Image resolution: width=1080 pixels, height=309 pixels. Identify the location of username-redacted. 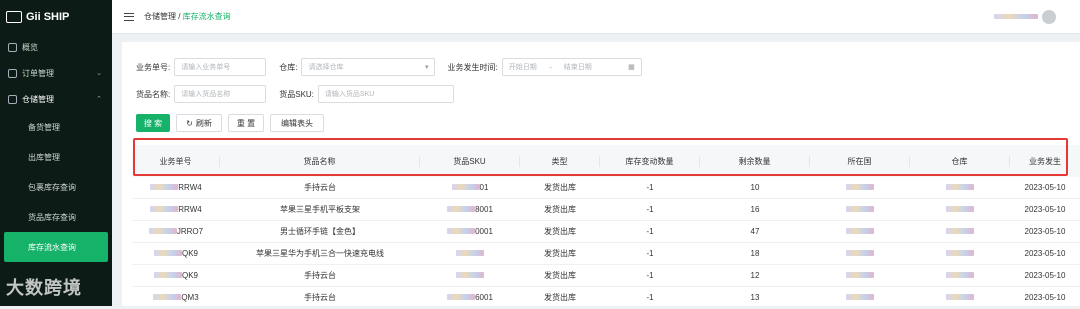
(1016, 16).